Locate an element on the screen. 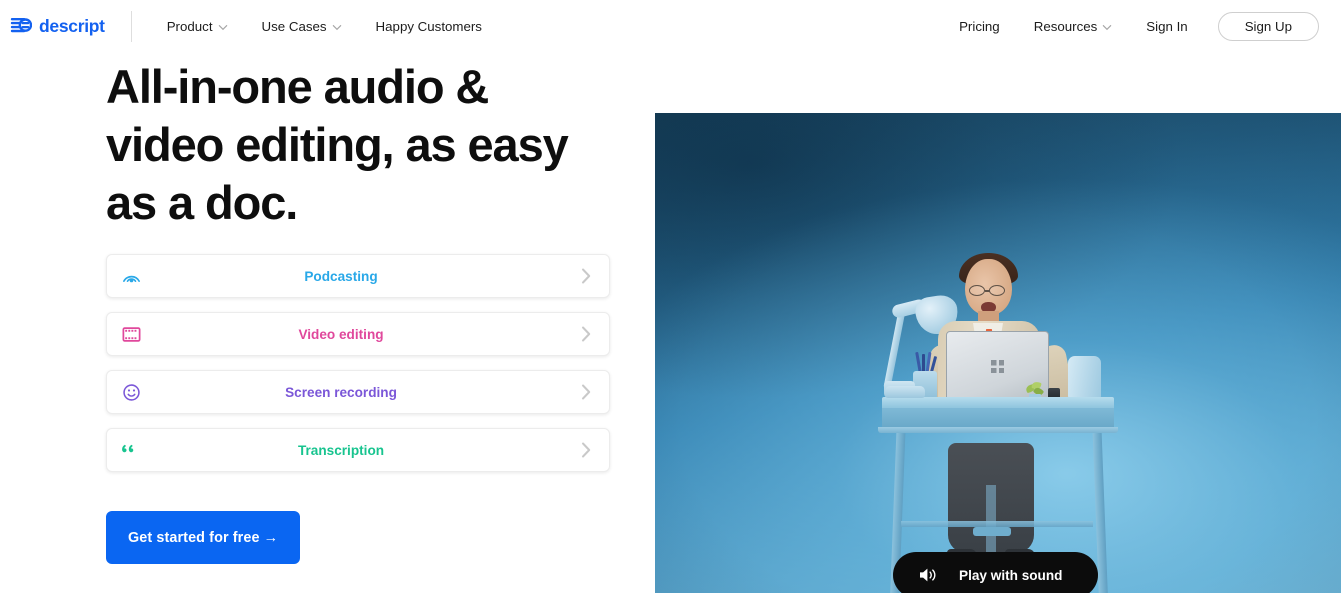 Image resolution: width=1341 pixels, height=593 pixels. nav-item-resources: Resources is located at coordinates (1073, 26).